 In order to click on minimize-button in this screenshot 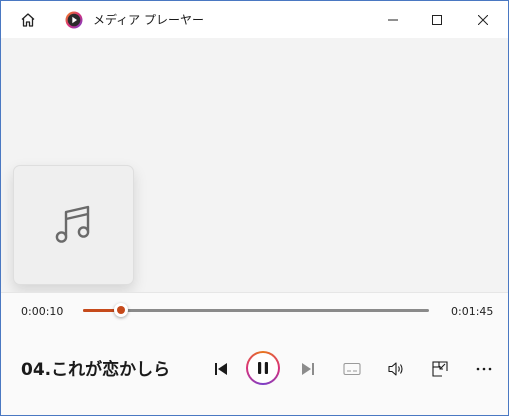, I will do `click(393, 19)`.